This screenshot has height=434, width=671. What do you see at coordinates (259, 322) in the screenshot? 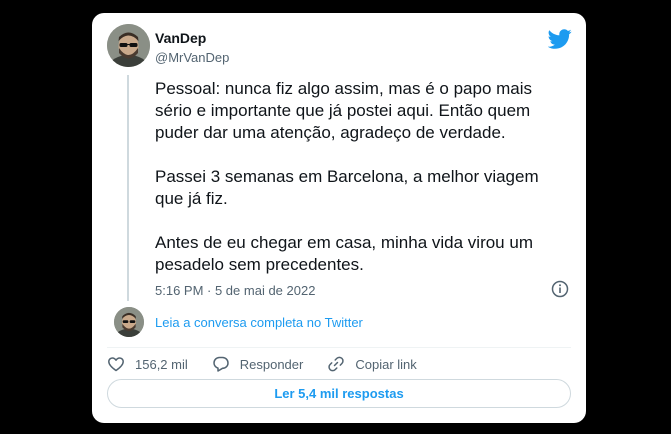
I see `read-conversation-link: Leia a conversa completa no Twitter` at bounding box center [259, 322].